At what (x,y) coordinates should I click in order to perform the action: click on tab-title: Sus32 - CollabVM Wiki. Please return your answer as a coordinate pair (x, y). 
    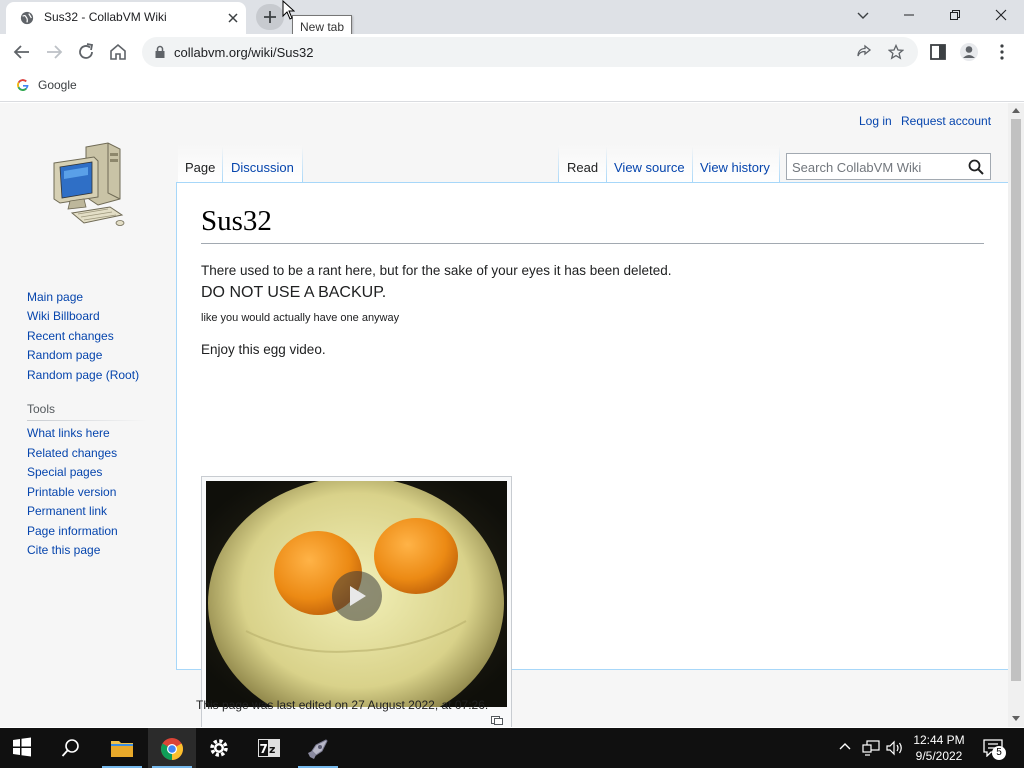
    Looking at the image, I should click on (105, 17).